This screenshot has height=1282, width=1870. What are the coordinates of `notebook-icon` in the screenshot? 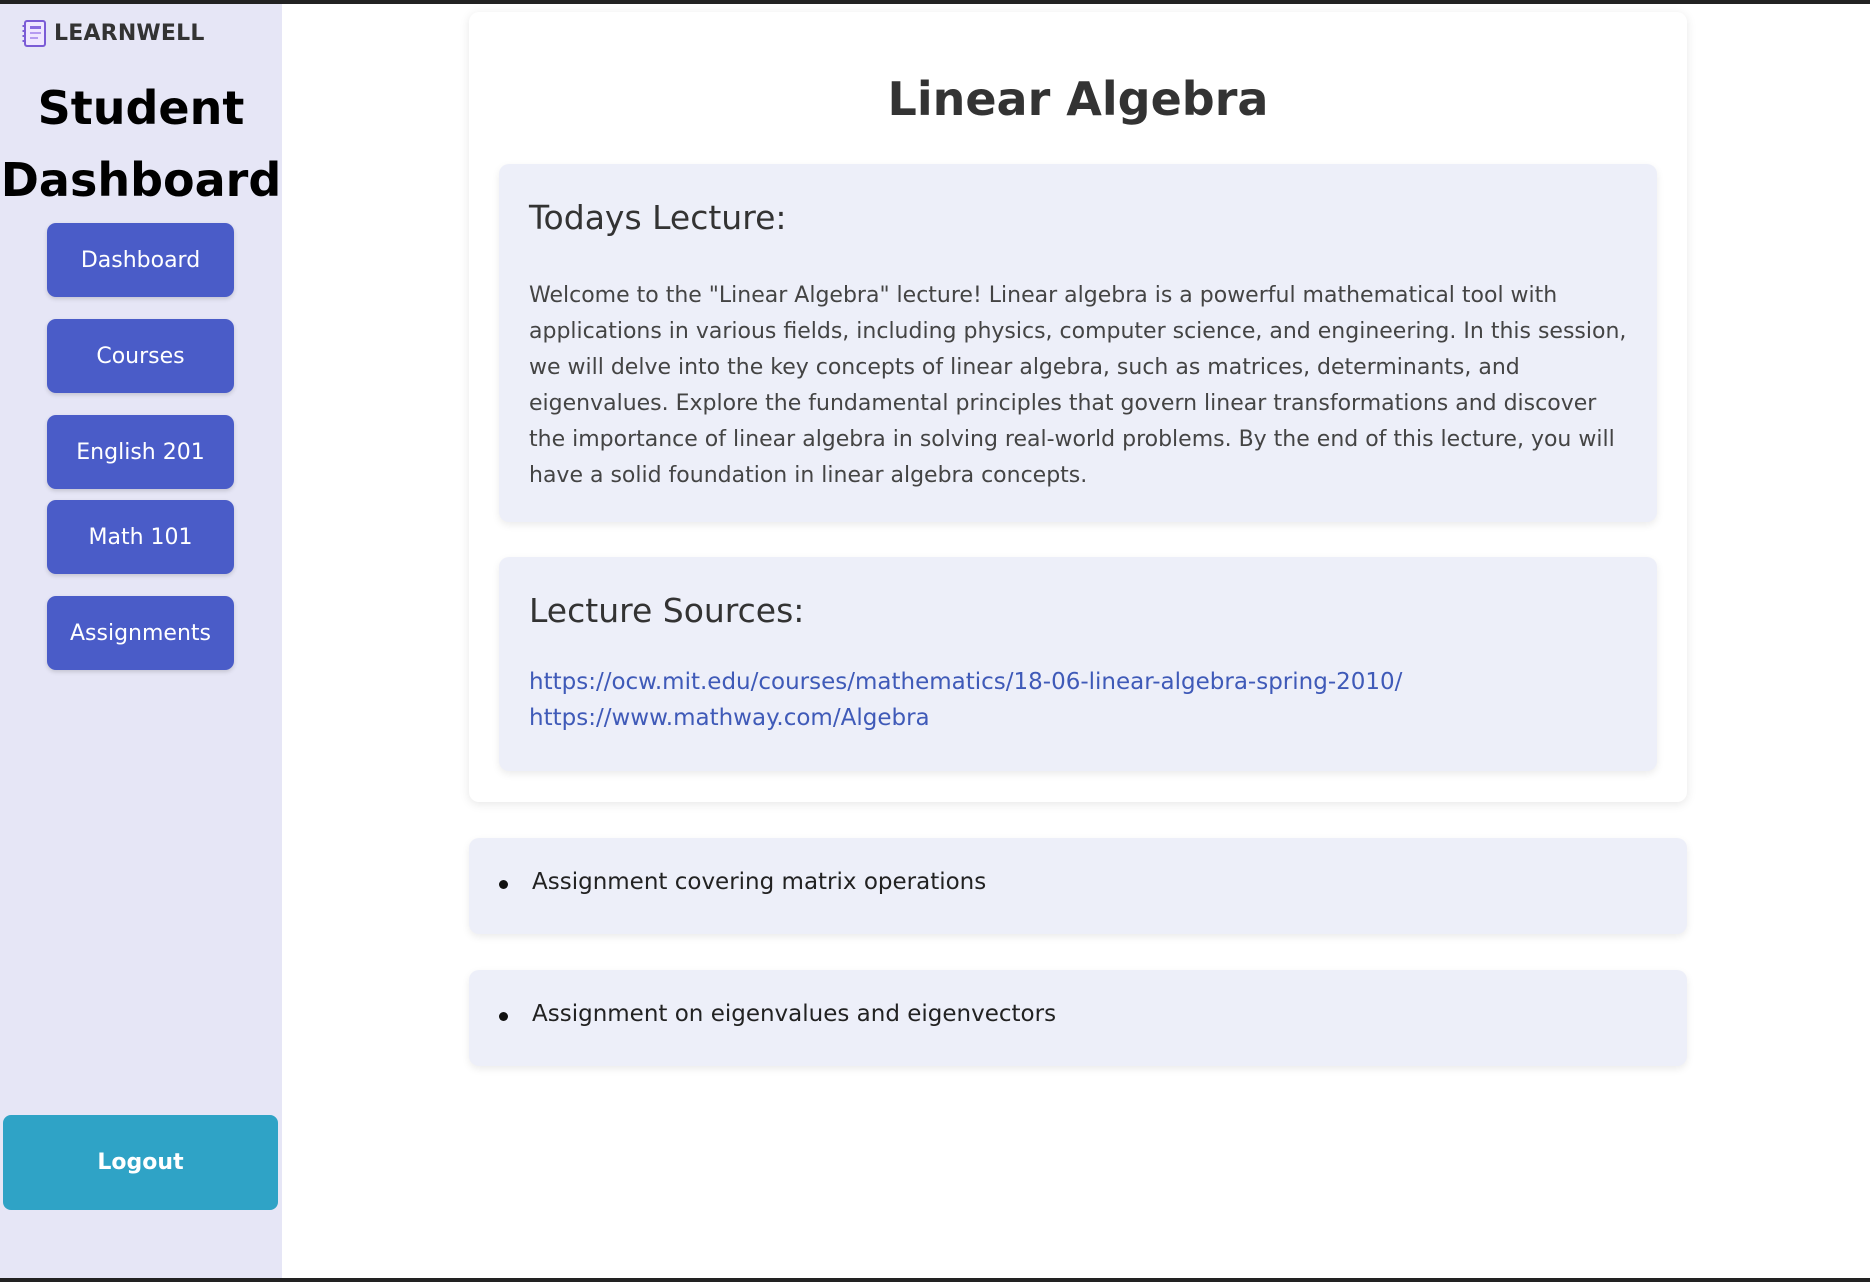 It's located at (34, 33).